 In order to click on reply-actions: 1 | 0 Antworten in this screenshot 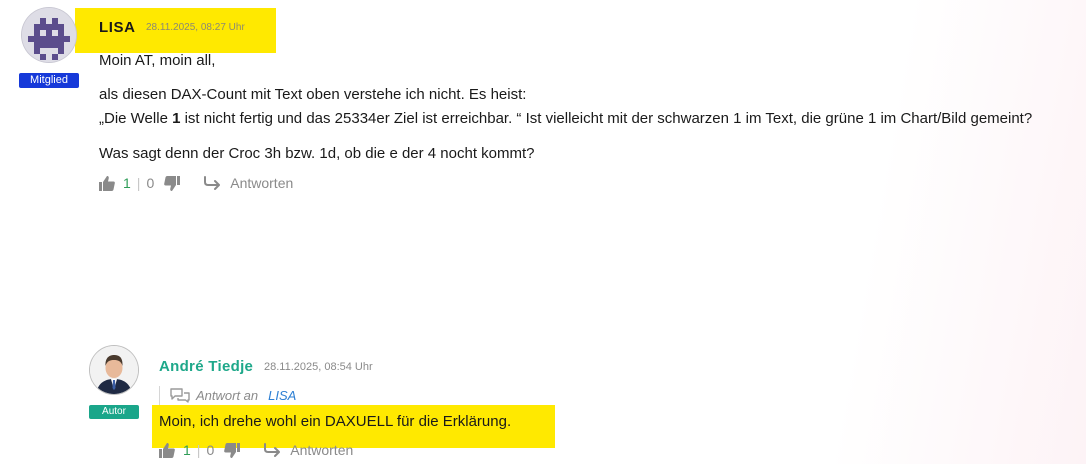, I will do `click(256, 450)`.